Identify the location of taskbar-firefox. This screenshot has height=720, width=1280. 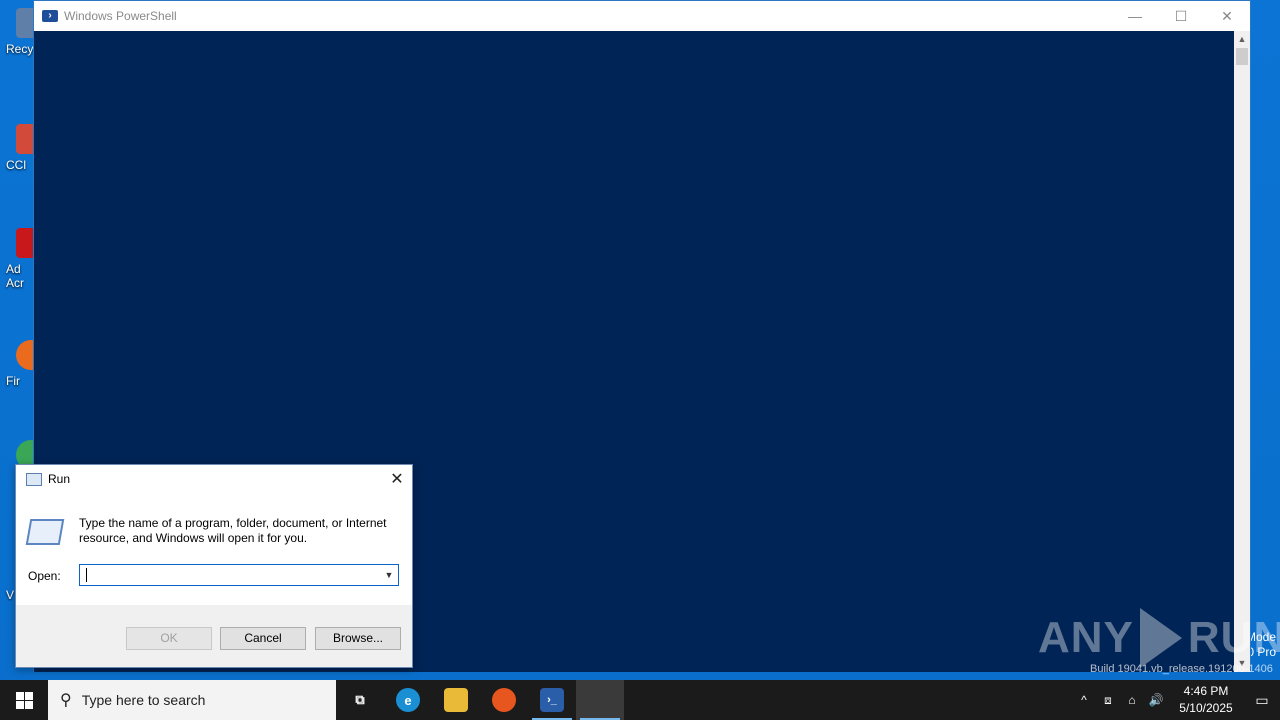
(504, 700).